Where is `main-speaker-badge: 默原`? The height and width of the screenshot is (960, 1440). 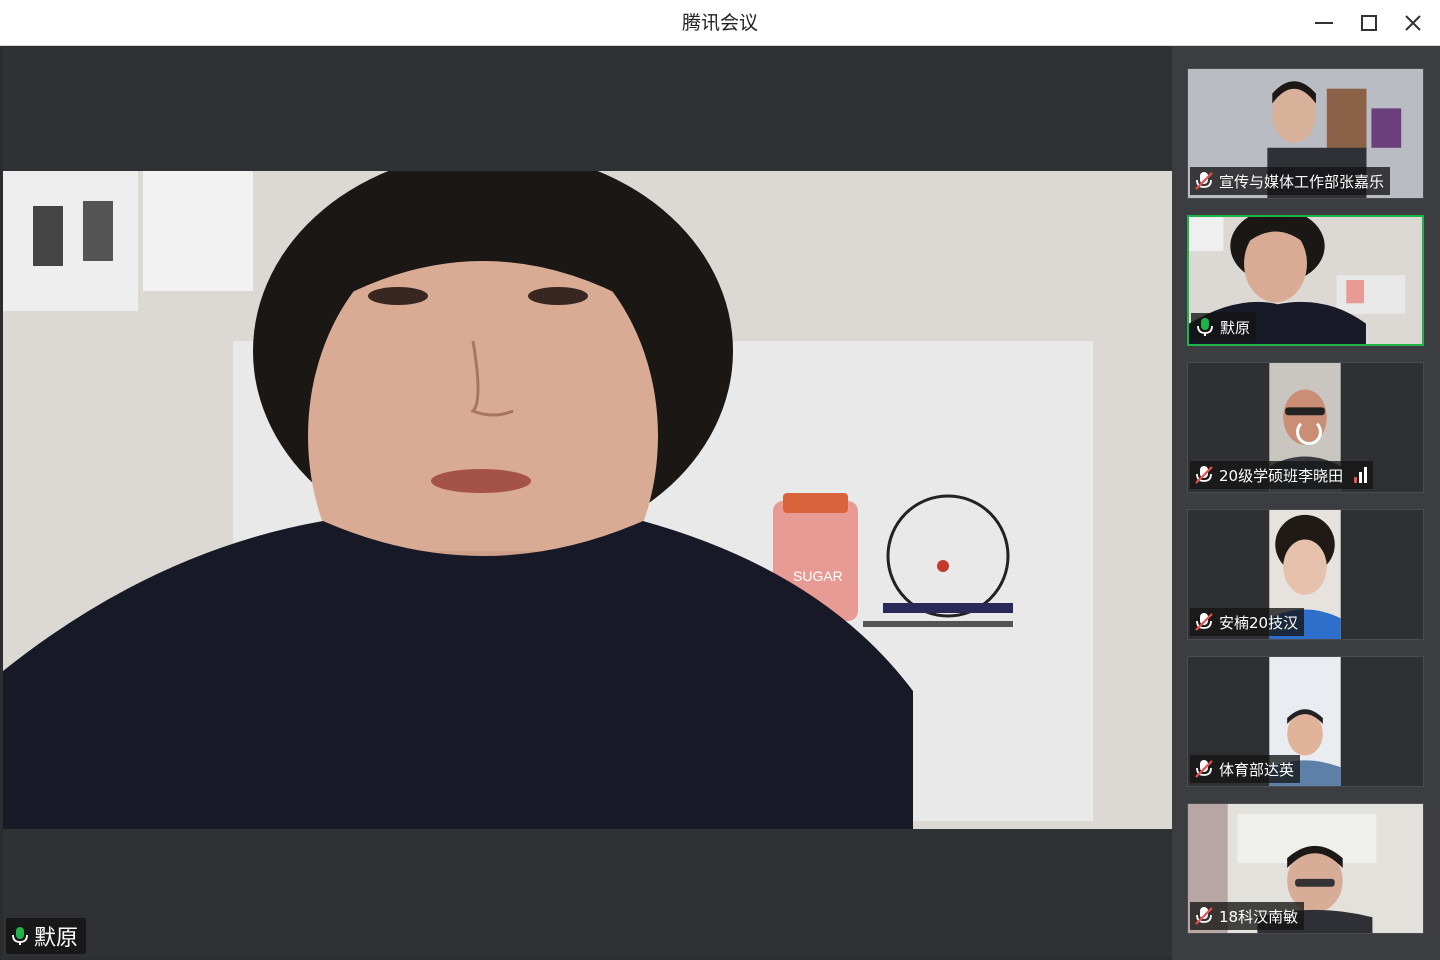 main-speaker-badge: 默原 is located at coordinates (46, 936).